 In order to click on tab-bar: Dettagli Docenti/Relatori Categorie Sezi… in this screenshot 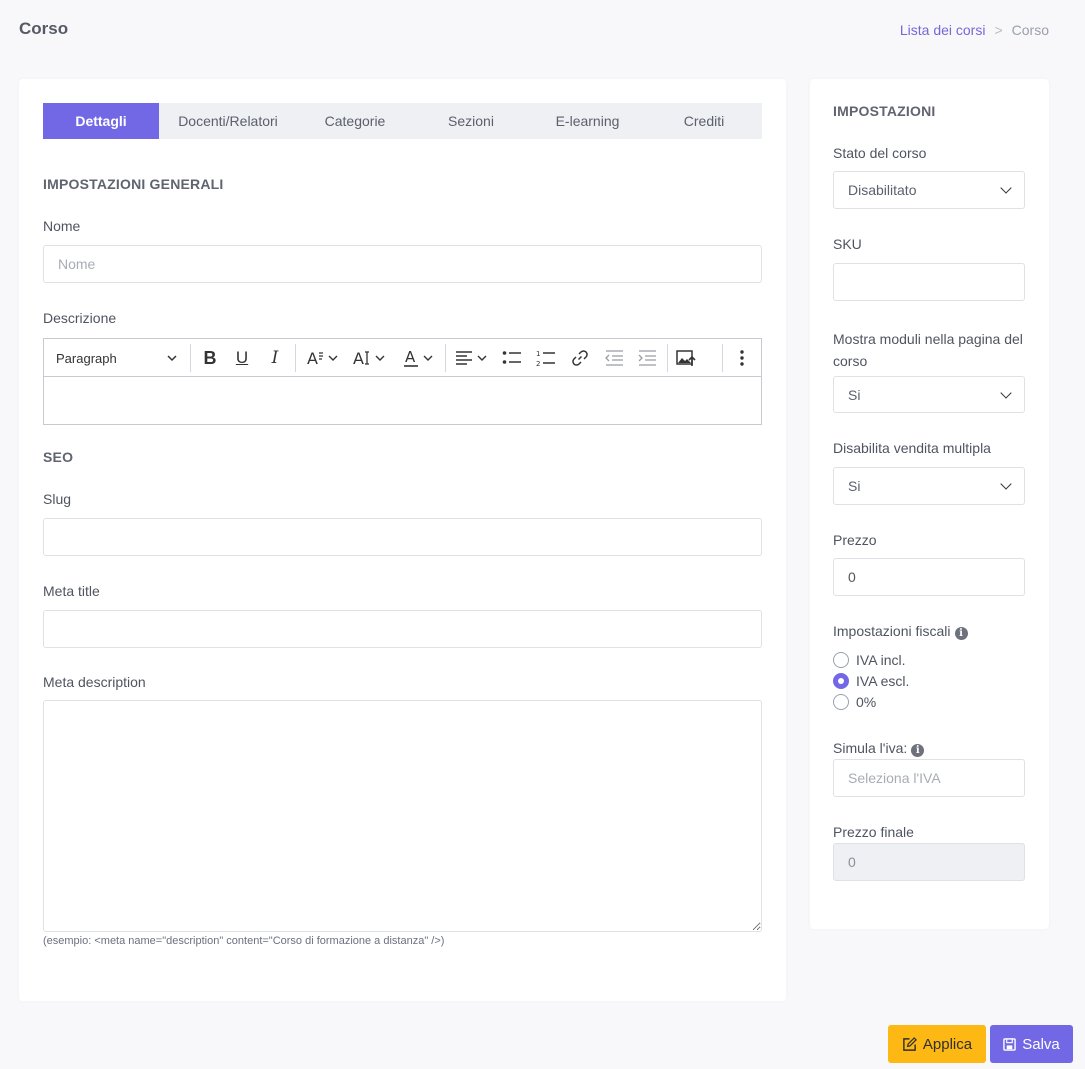, I will do `click(402, 121)`.